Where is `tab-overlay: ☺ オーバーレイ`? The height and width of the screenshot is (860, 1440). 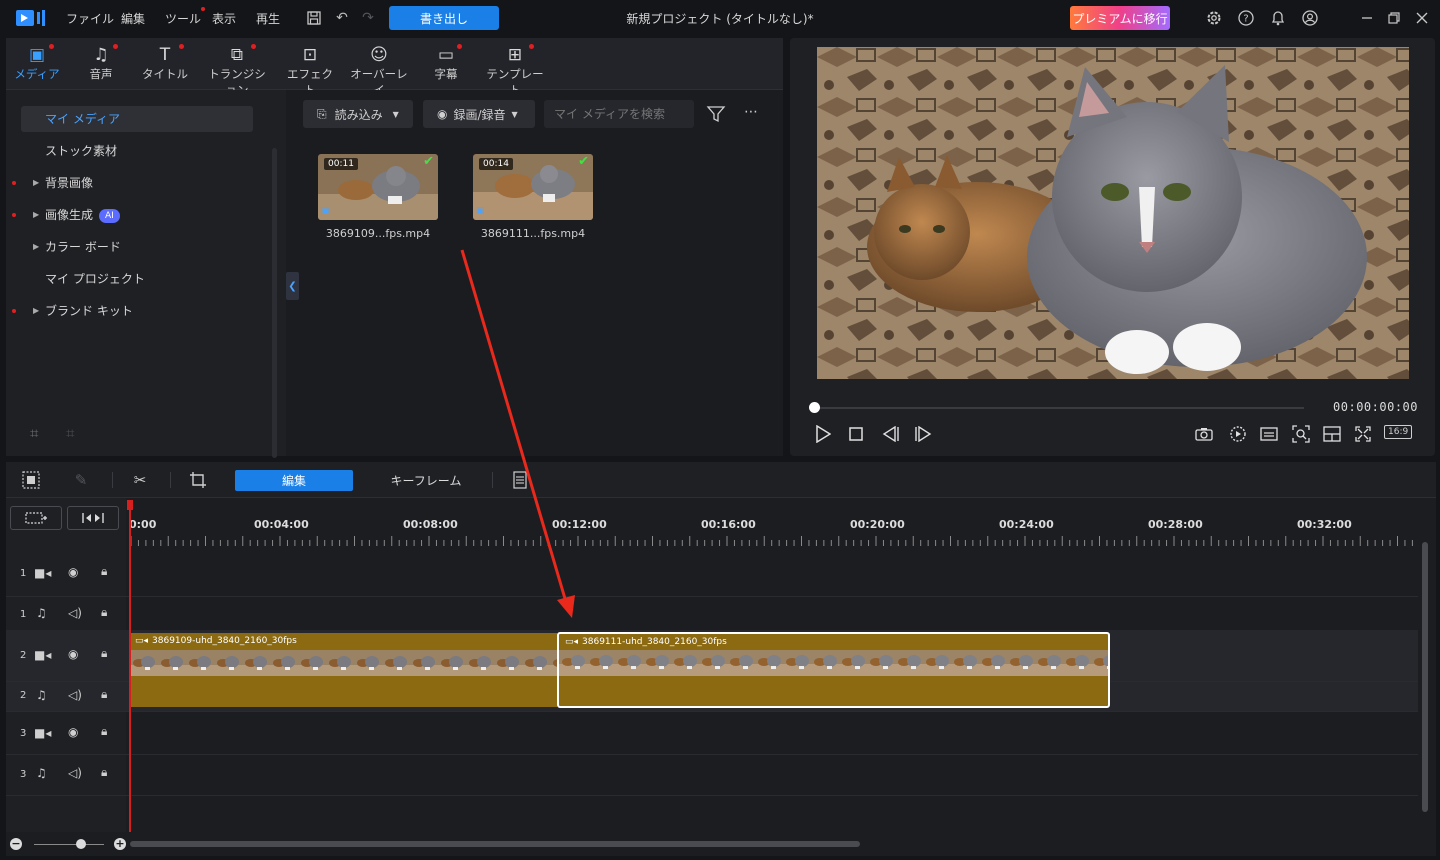
tab-overlay: ☺ オーバーレイ is located at coordinates (379, 70).